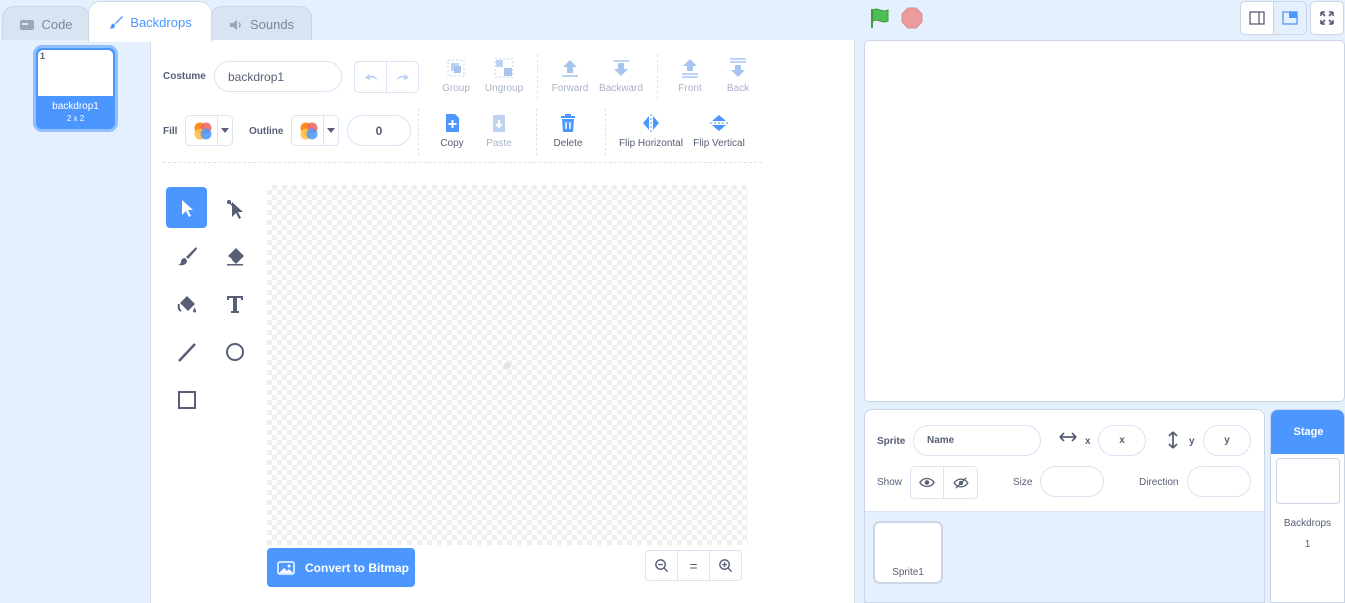 The height and width of the screenshot is (603, 1345). What do you see at coordinates (719, 125) in the screenshot?
I see `flip-vertical-icon` at bounding box center [719, 125].